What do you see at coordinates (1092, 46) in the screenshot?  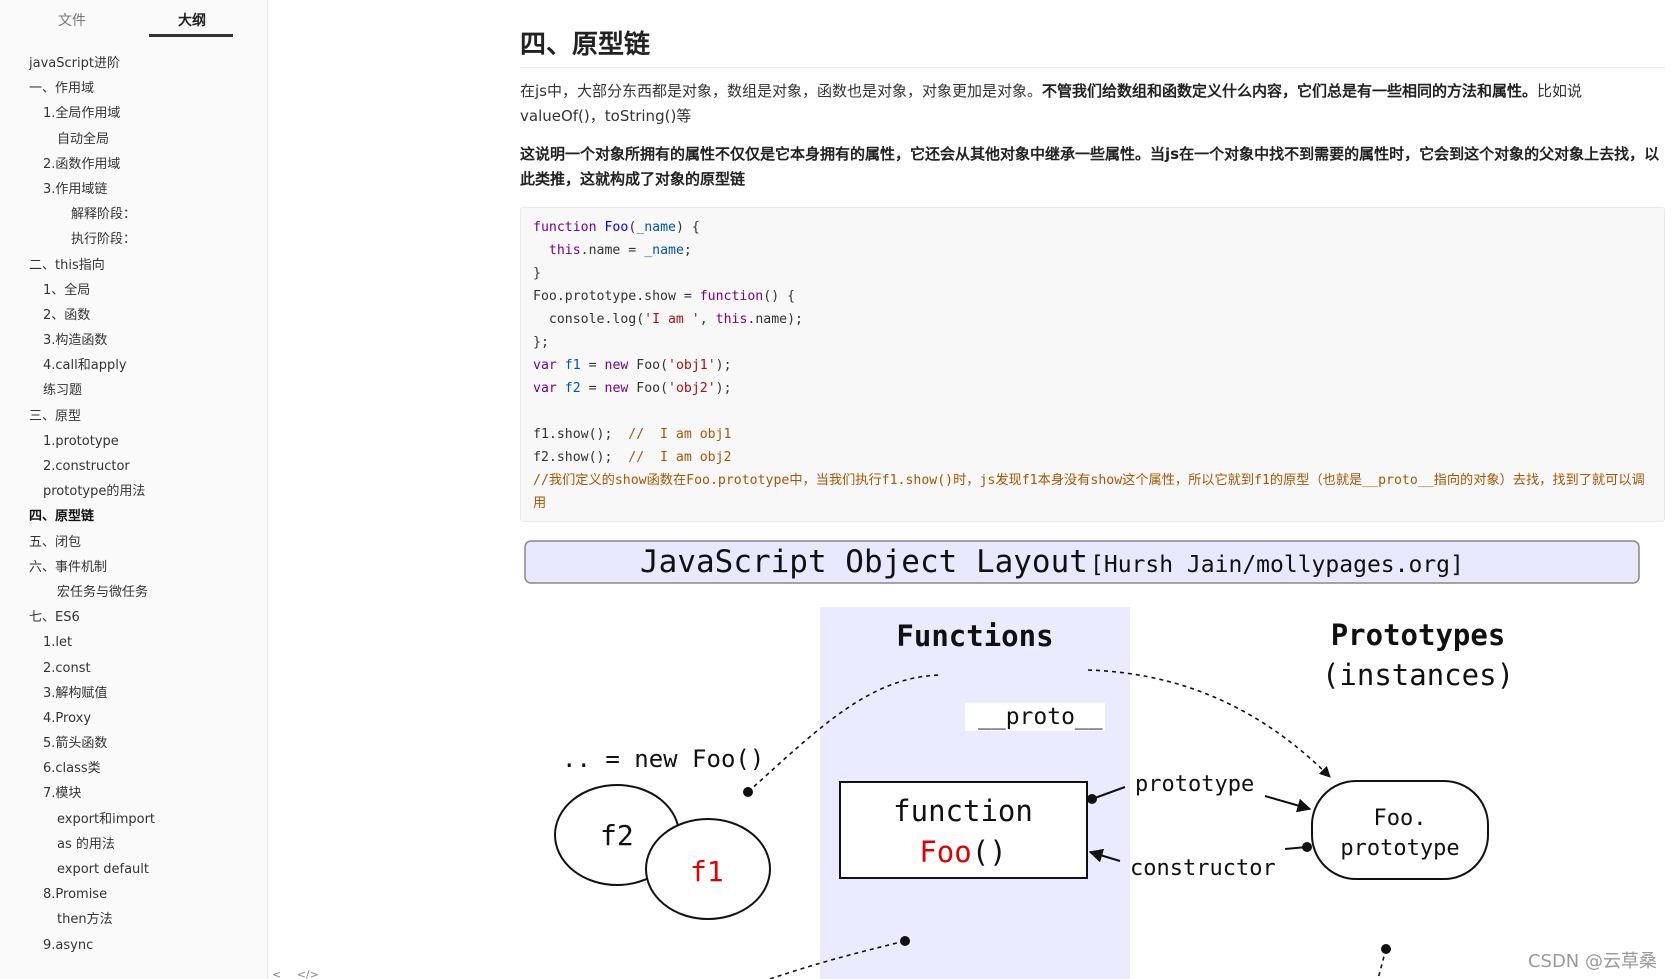 I see `page-heading: 四、原型链` at bounding box center [1092, 46].